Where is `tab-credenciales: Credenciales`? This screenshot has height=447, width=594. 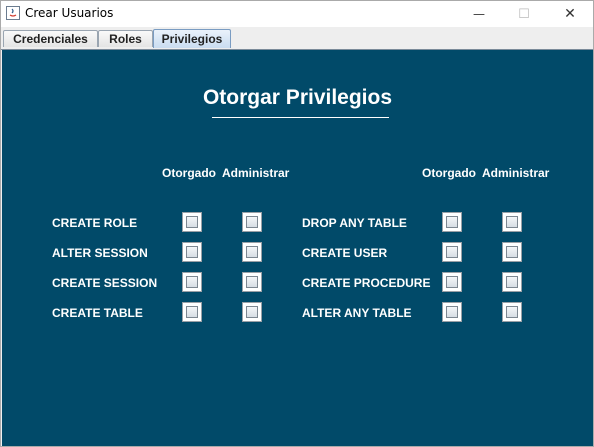 tab-credenciales: Credenciales is located at coordinates (50, 38).